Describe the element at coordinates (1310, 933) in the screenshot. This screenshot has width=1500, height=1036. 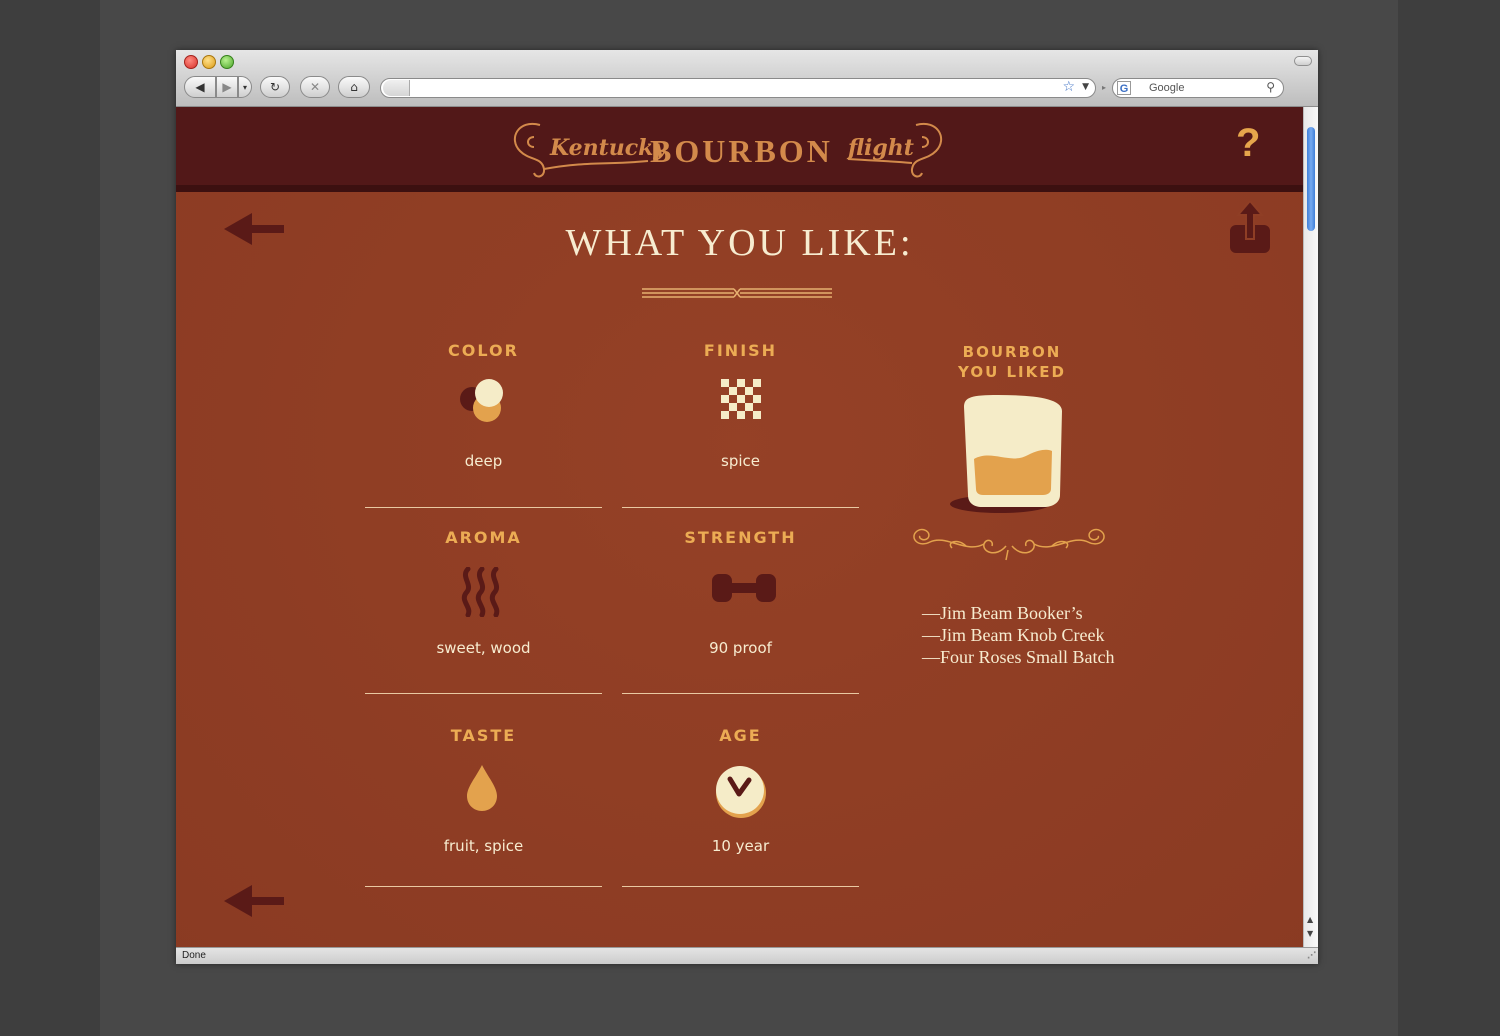
I see `scroll-down-icon: ▼` at that location.